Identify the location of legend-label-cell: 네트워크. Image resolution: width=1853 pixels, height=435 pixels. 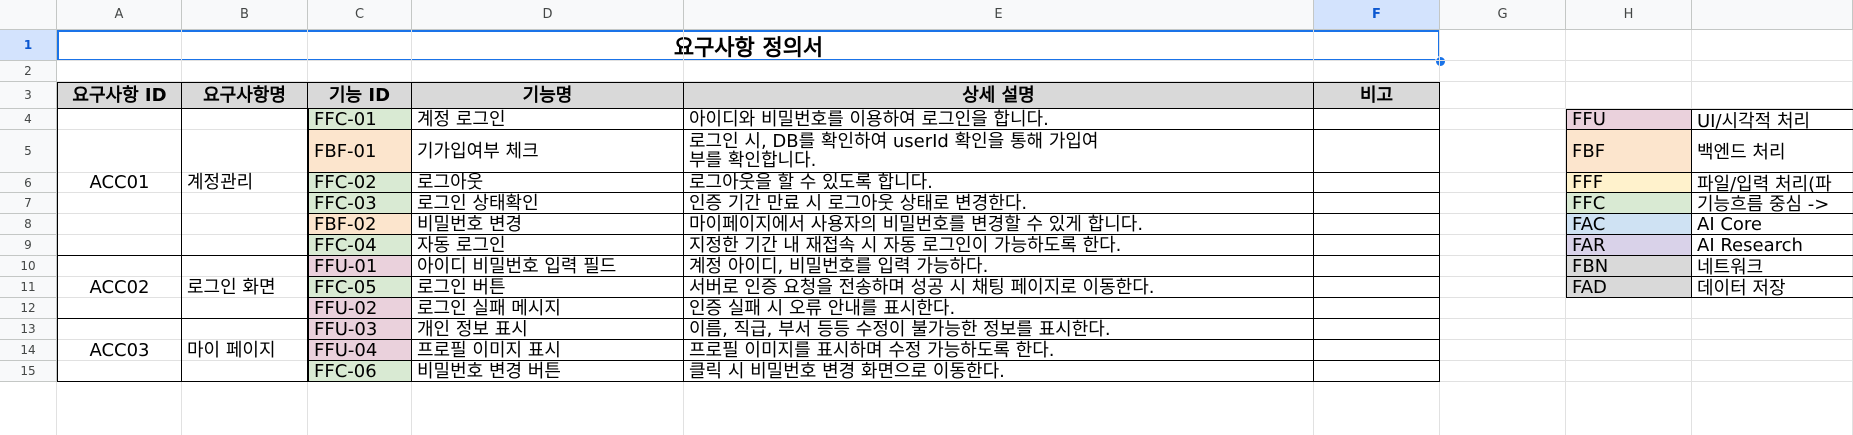
(1772, 266).